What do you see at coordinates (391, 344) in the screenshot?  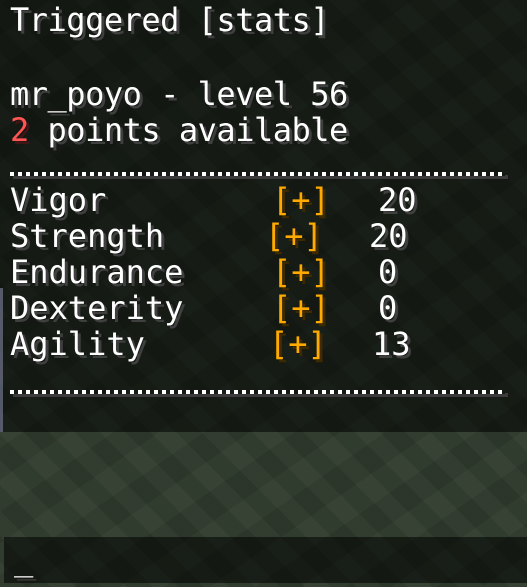 I see `stat-value: 13` at bounding box center [391, 344].